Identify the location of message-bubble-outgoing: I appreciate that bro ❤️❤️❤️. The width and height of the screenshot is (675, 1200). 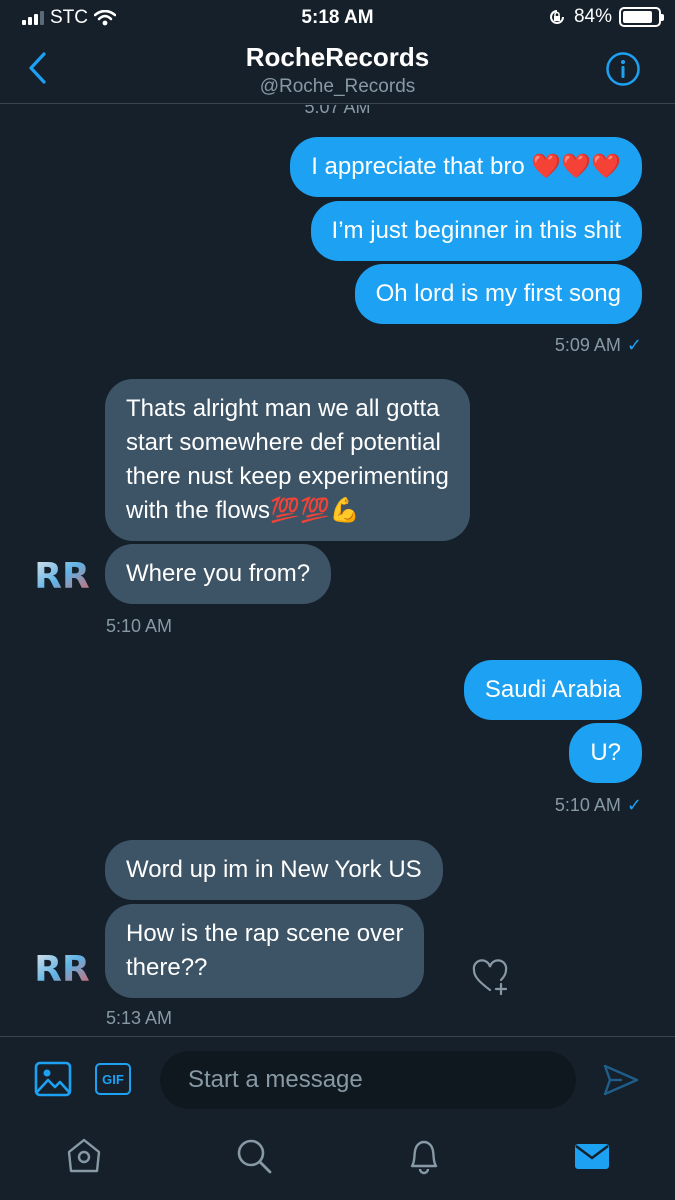
(466, 167).